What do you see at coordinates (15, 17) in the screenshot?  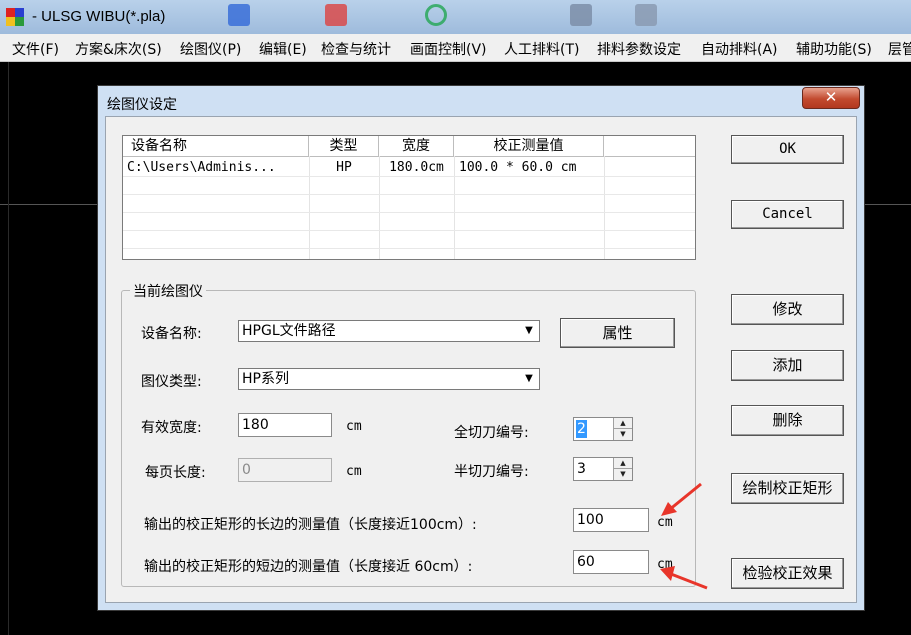 I see `app-logo-icon` at bounding box center [15, 17].